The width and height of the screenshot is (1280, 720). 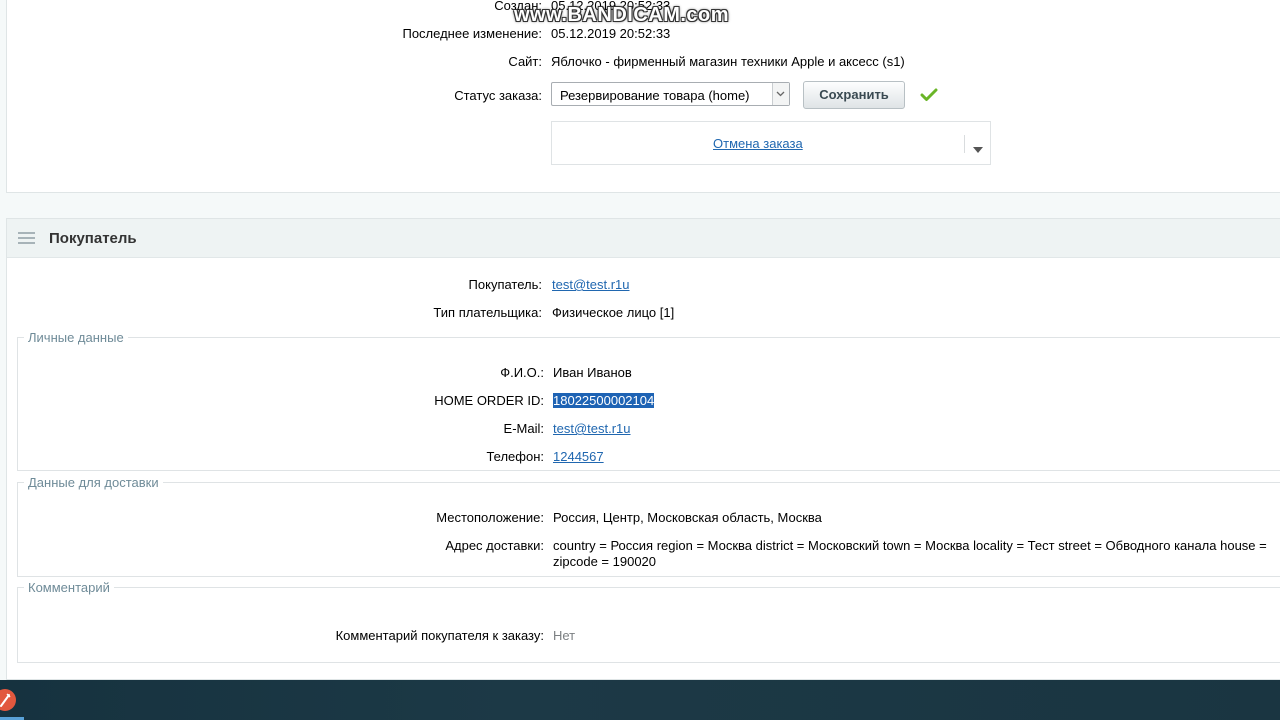 I want to click on save-button: Сохранить, so click(x=854, y=95).